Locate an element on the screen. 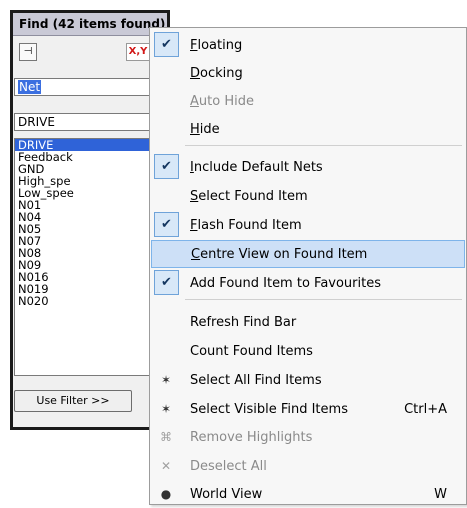 Image resolution: width=467 pixels, height=508 pixels. net-type-value: Net is located at coordinates (30, 87).